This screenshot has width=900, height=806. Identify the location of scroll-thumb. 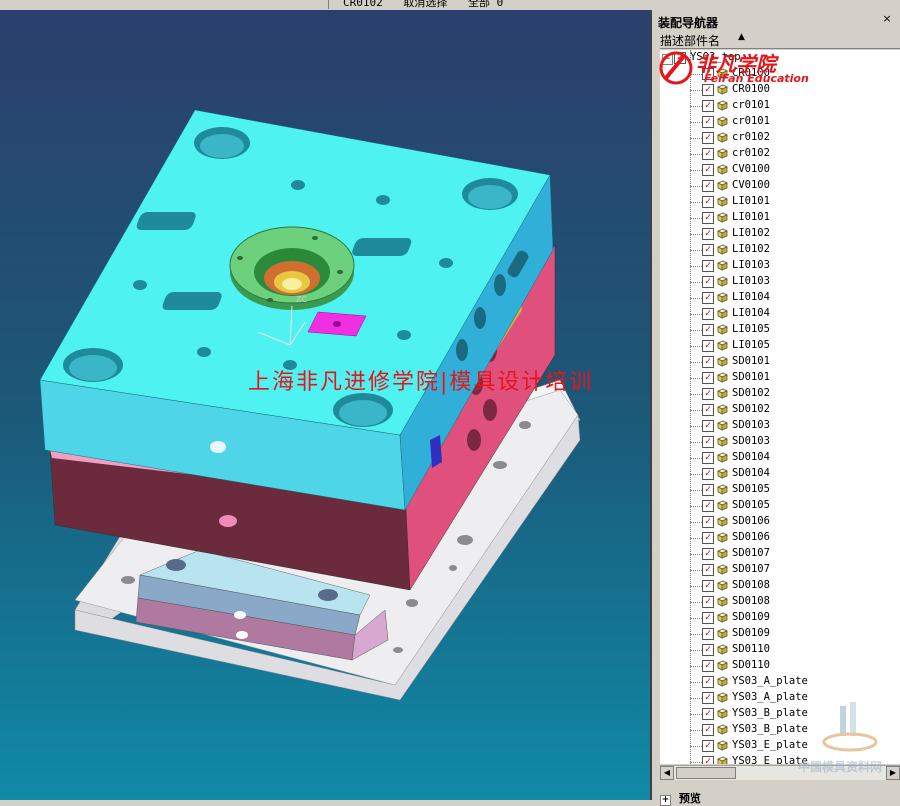
(706, 773).